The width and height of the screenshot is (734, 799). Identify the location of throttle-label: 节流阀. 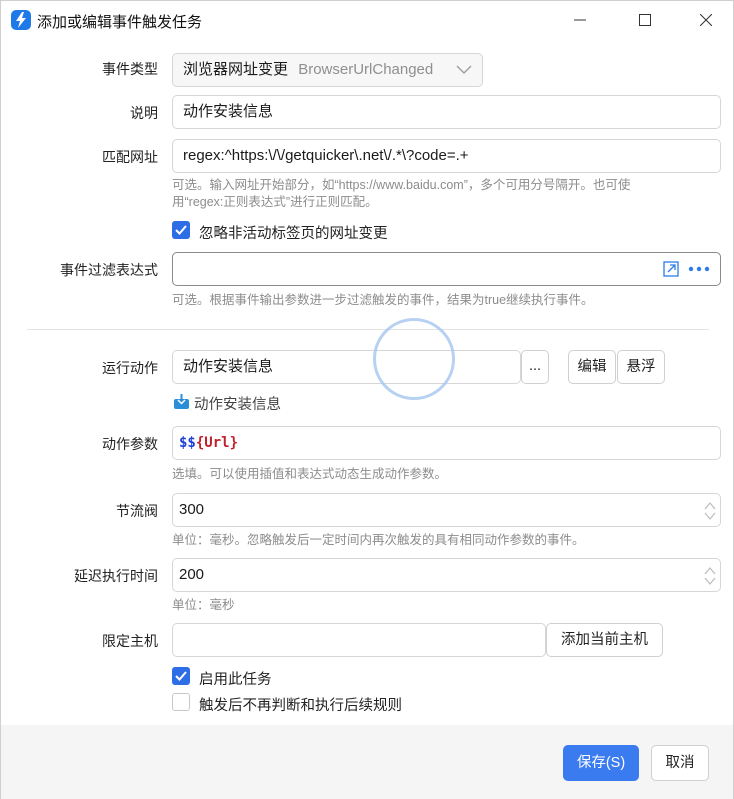
(137, 511).